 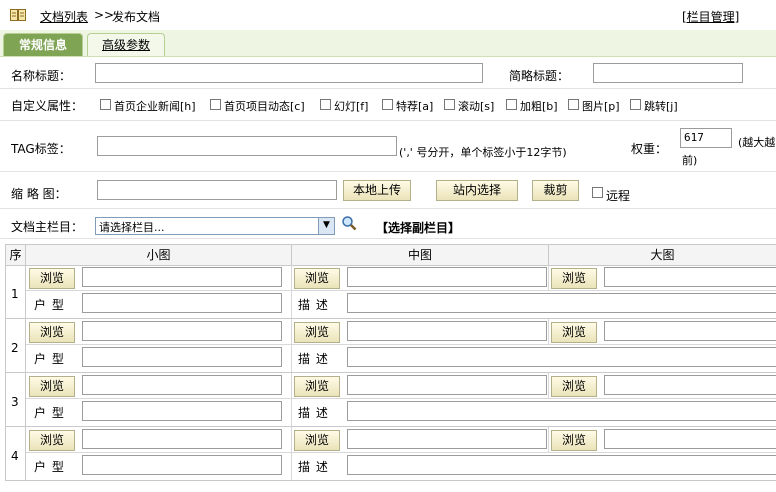 What do you see at coordinates (635, 104) in the screenshot?
I see `attr-checkbox-j` at bounding box center [635, 104].